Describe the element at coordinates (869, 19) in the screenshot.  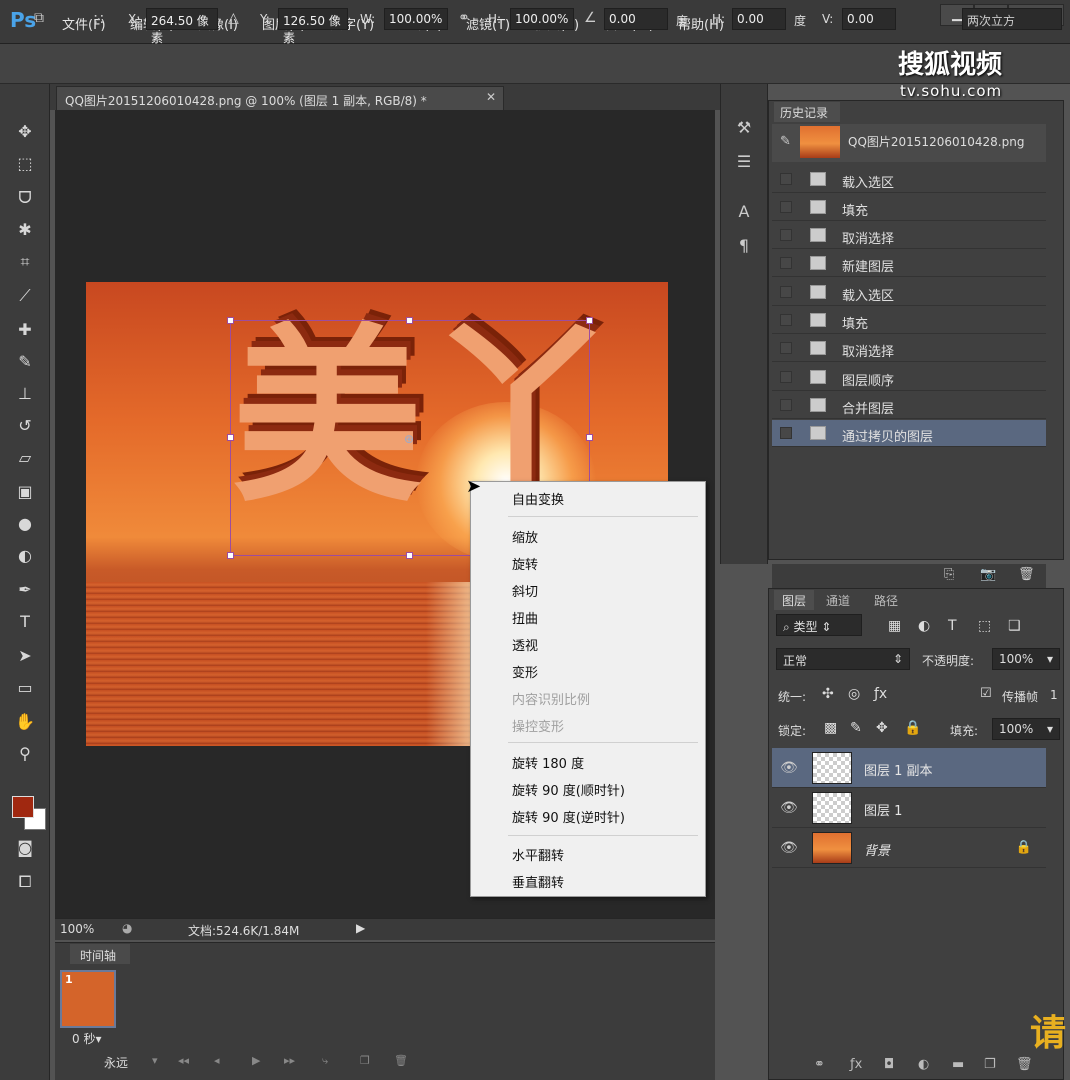
I see `vskew-field: 0.00` at that location.